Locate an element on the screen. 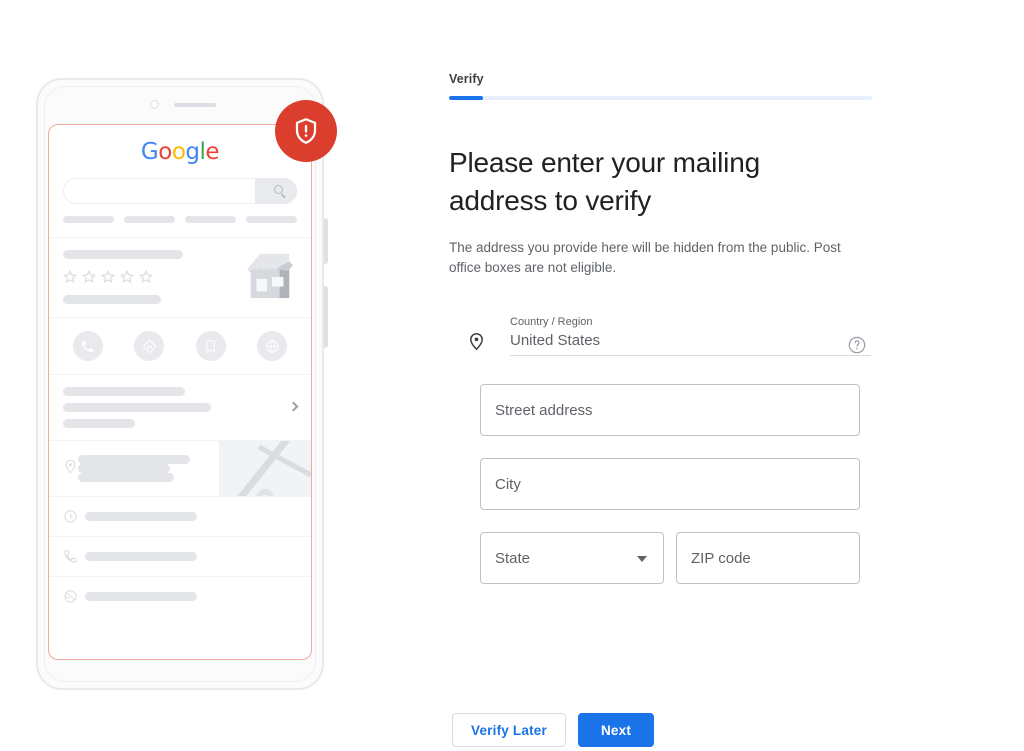 This screenshot has width=1024, height=751. google-logo: Google is located at coordinates (180, 145).